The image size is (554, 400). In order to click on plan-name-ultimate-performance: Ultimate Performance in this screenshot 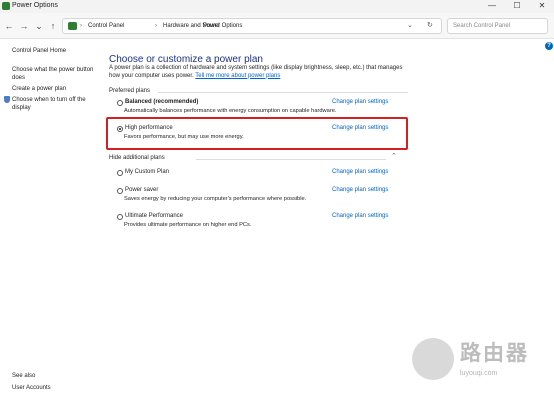, I will do `click(154, 216)`.